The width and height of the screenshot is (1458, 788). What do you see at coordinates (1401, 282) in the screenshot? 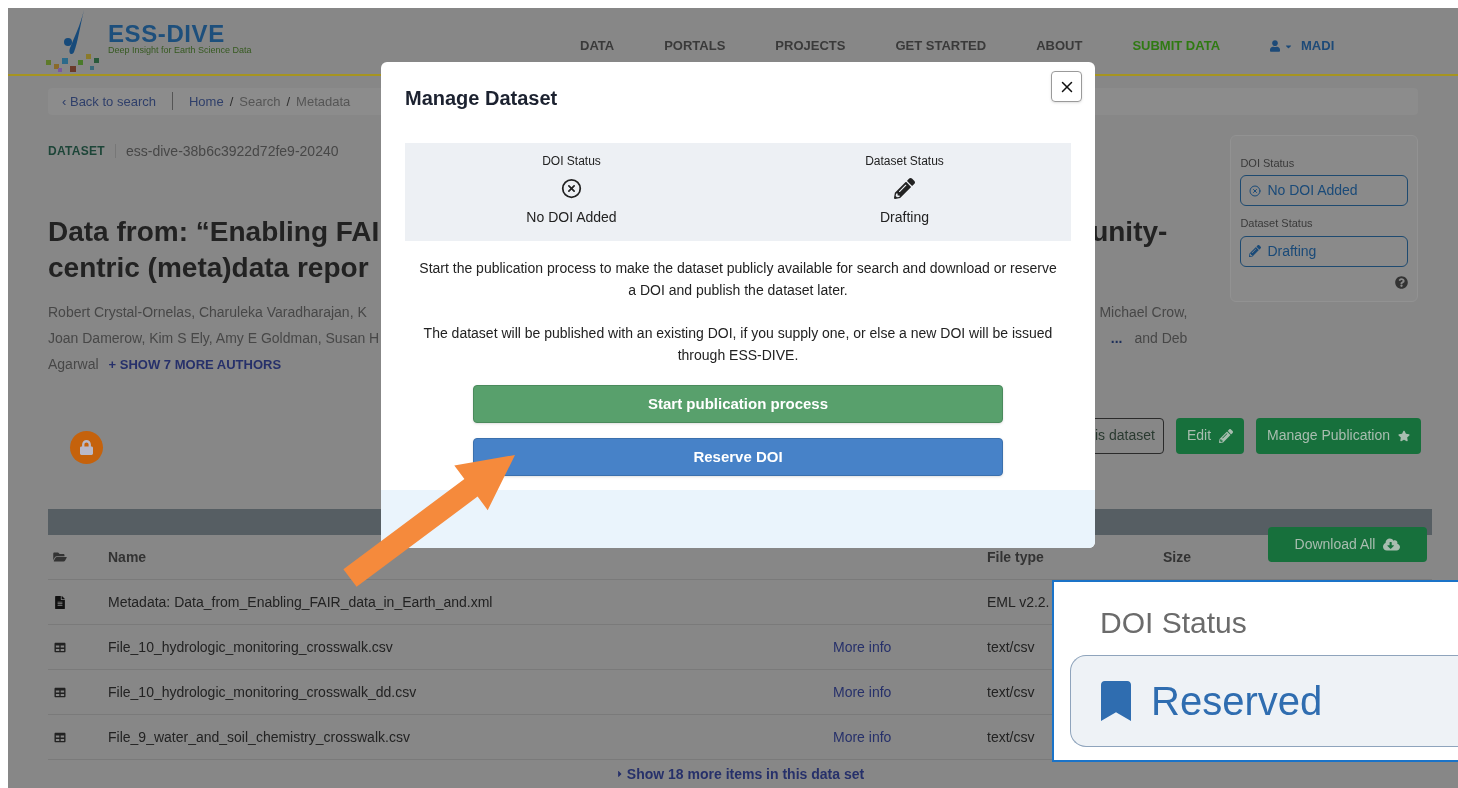
I see `help-icon` at bounding box center [1401, 282].